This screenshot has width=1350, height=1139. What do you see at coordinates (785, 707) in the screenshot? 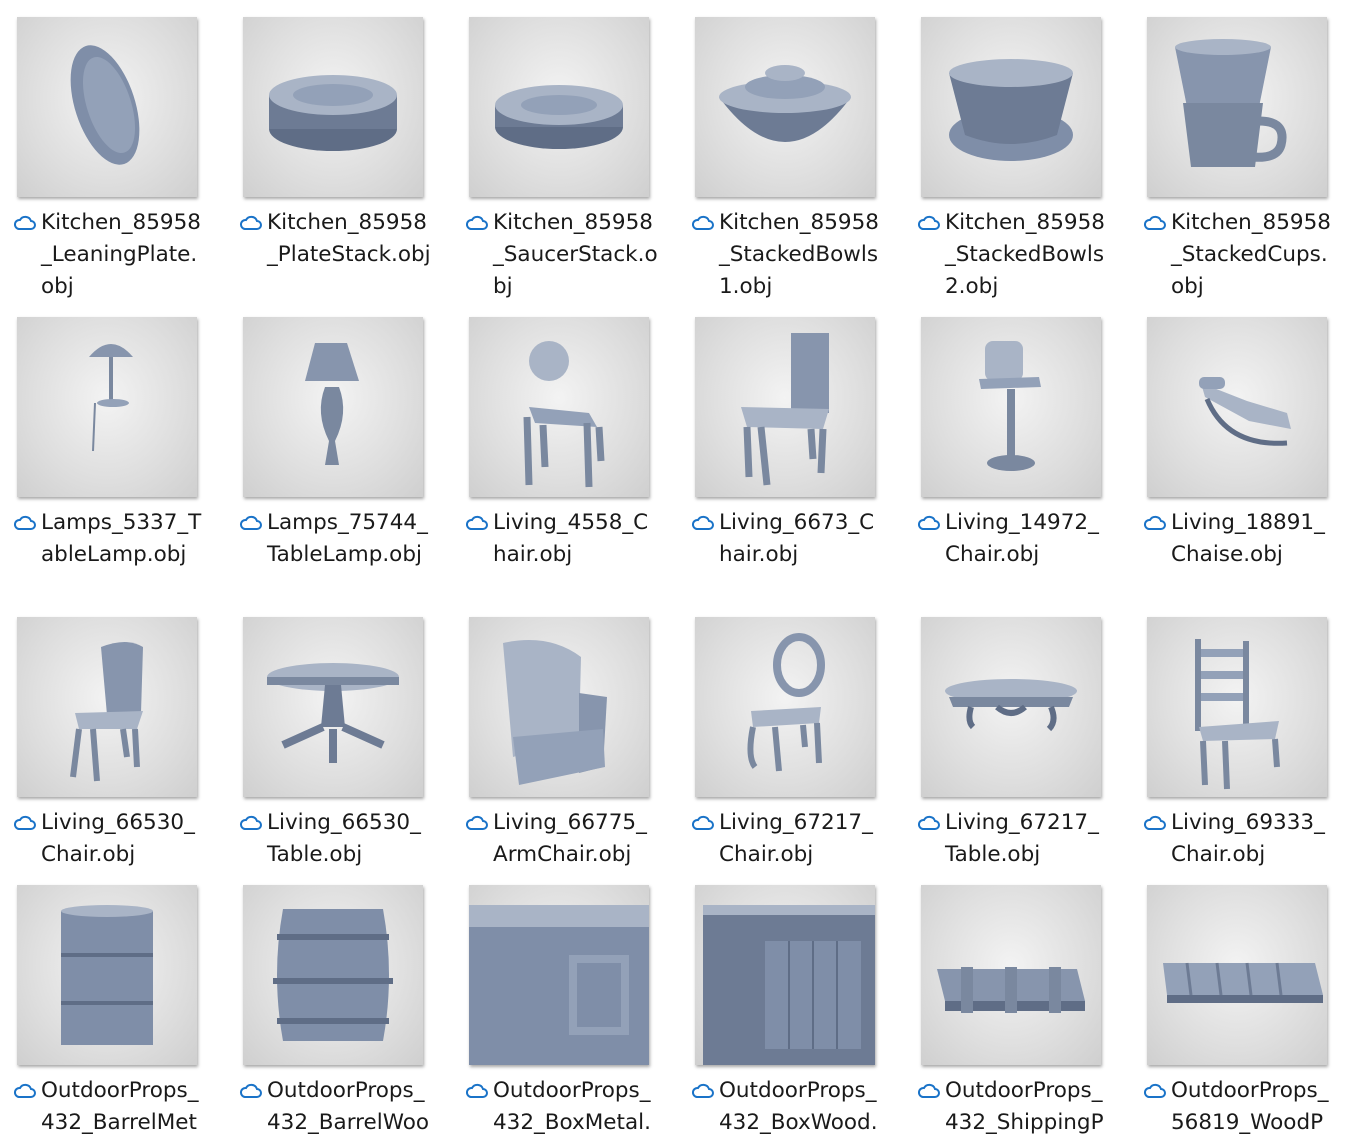
I see `thumbnail-balloon-chair` at bounding box center [785, 707].